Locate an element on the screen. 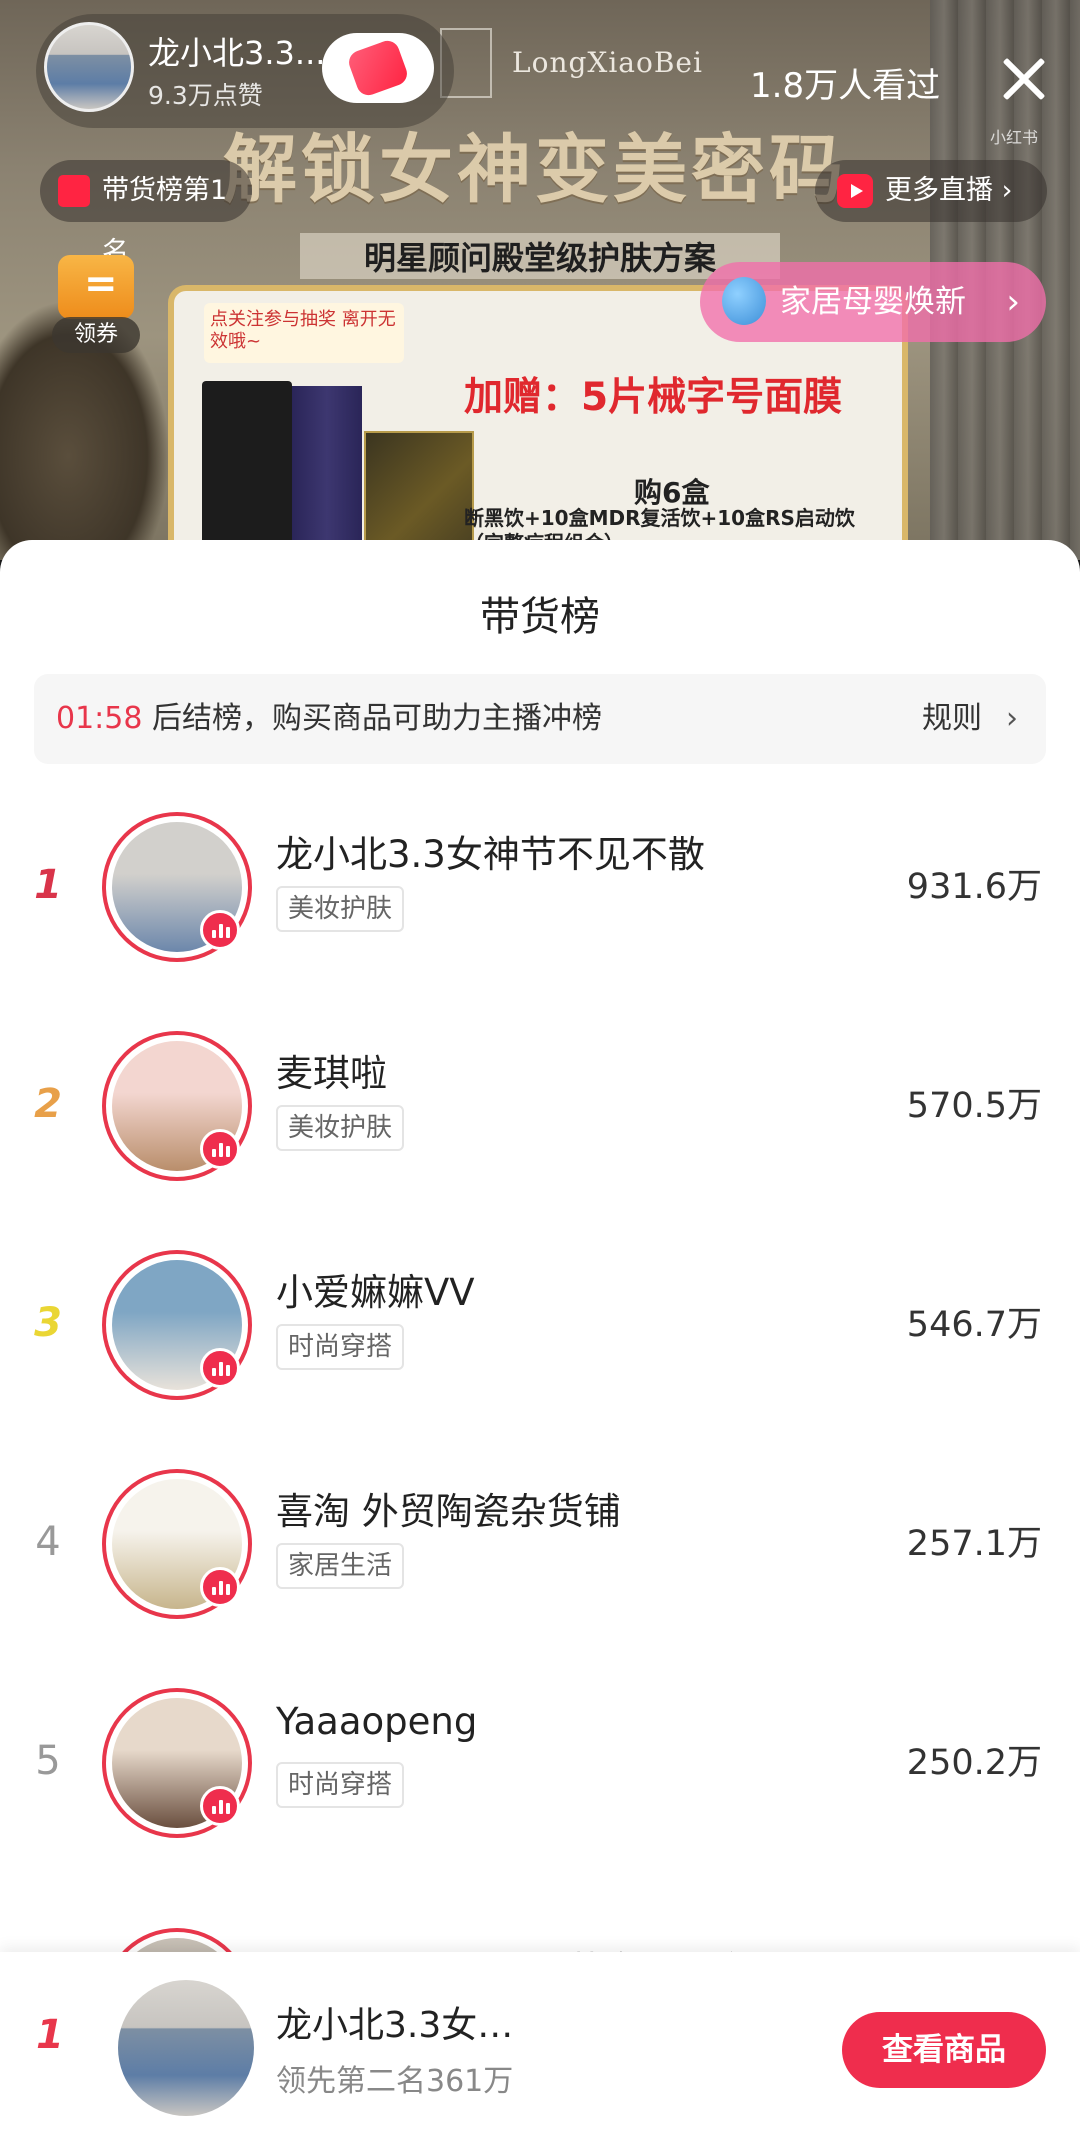 Image resolution: width=1080 pixels, height=2135 pixels. follow-button is located at coordinates (378, 68).